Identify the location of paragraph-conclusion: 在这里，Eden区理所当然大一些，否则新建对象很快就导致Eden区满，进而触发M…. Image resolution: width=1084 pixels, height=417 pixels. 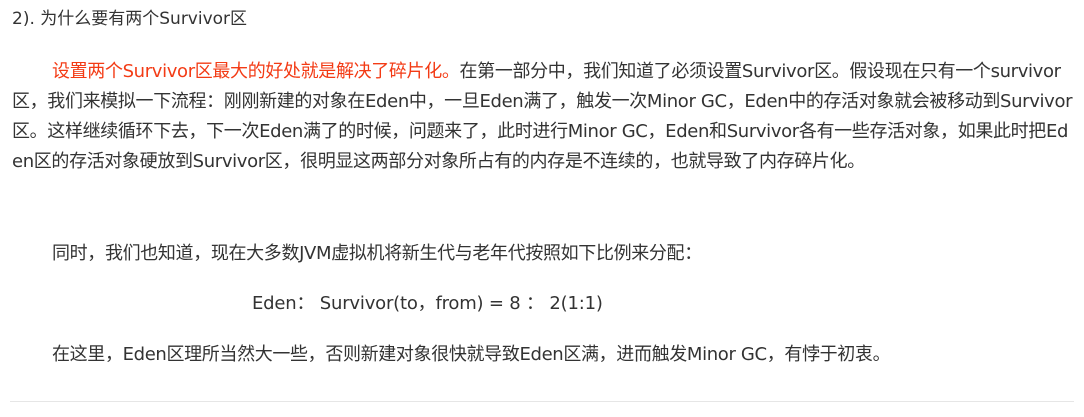
(471, 354).